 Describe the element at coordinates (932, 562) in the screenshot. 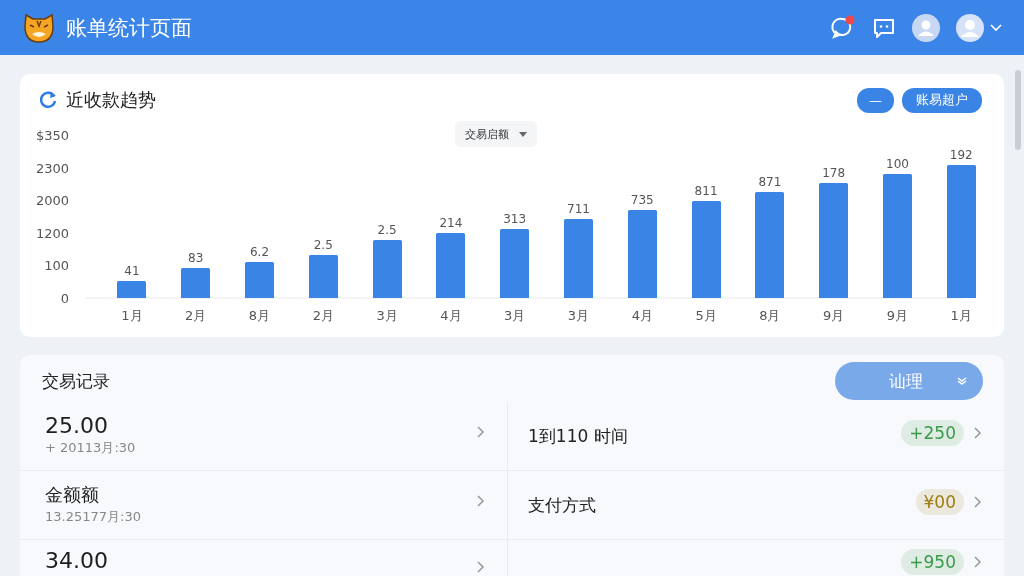

I see `amount-badge: +950` at that location.